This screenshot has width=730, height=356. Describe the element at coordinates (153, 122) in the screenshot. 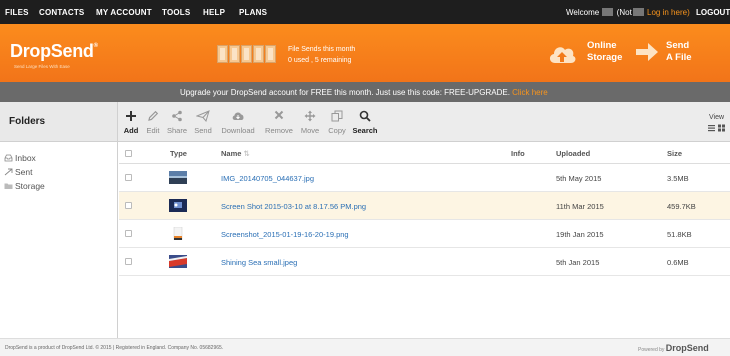

I see `edit-button: Edit` at that location.